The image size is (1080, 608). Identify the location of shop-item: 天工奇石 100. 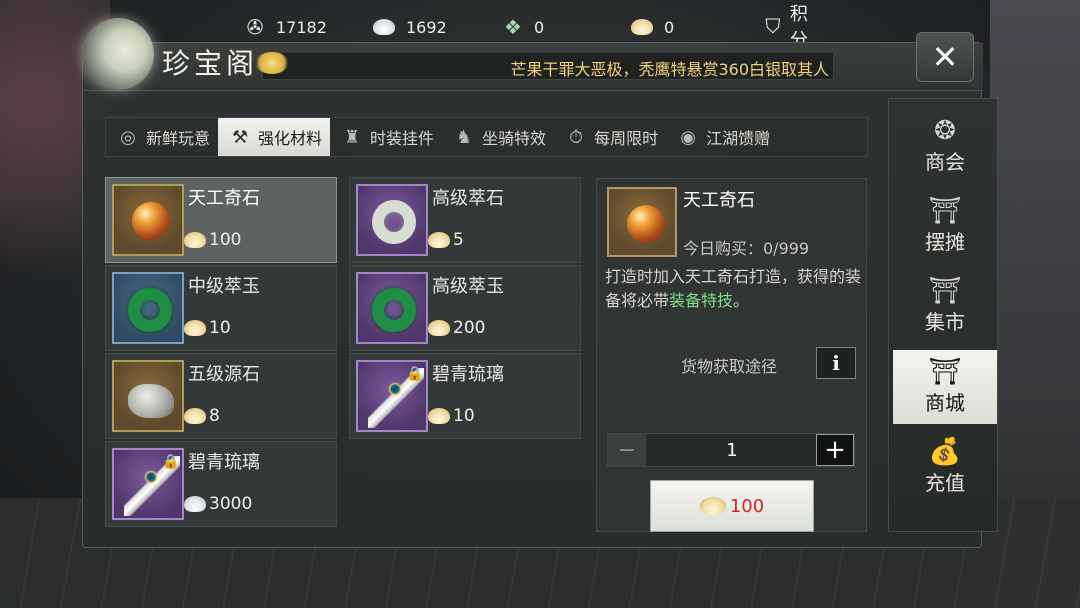
(221, 220).